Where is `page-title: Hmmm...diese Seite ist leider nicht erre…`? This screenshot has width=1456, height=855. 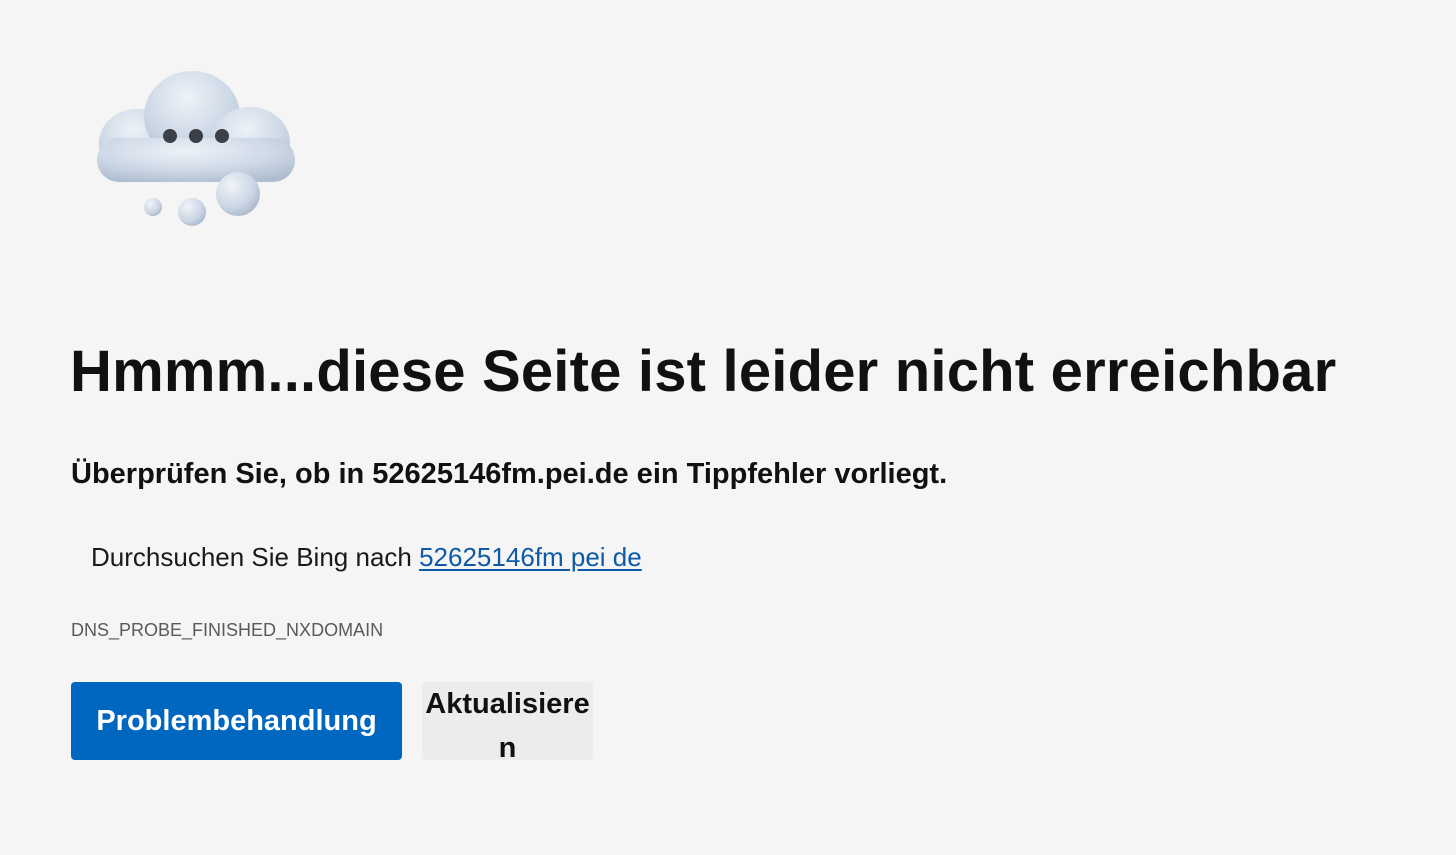 page-title: Hmmm...diese Seite ist leider nicht erre… is located at coordinates (703, 371).